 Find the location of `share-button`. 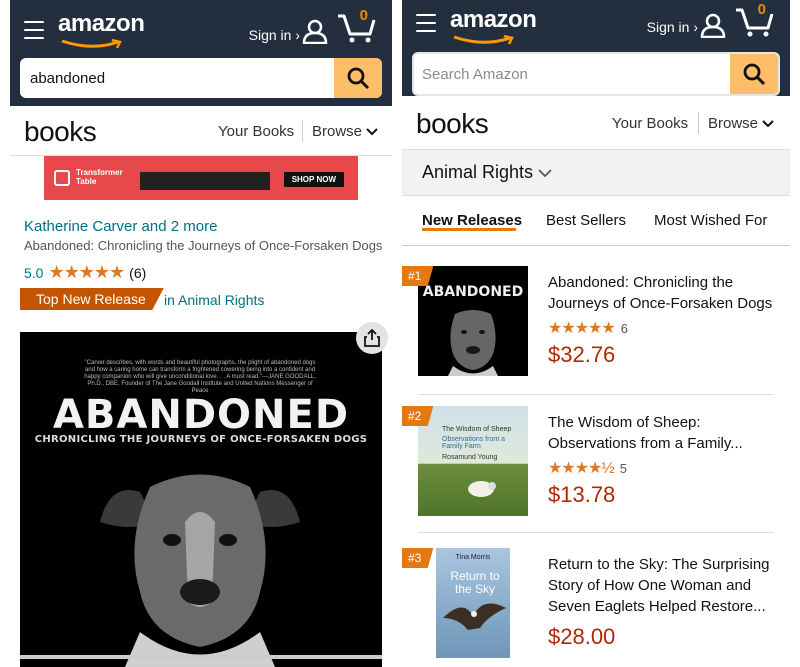

share-button is located at coordinates (372, 338).